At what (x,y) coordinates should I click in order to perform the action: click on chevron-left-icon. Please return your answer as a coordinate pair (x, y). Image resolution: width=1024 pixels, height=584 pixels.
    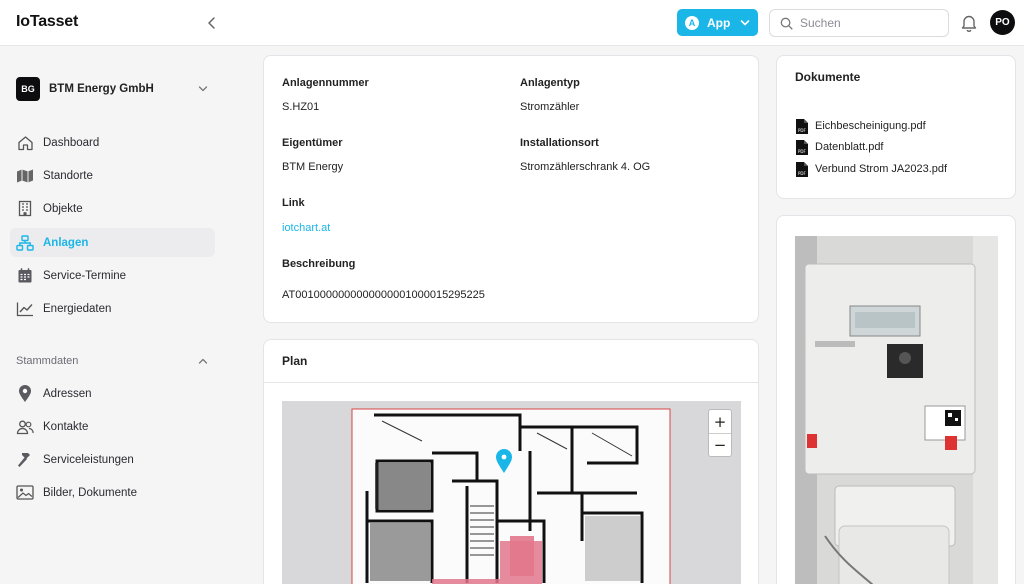
    Looking at the image, I should click on (211, 23).